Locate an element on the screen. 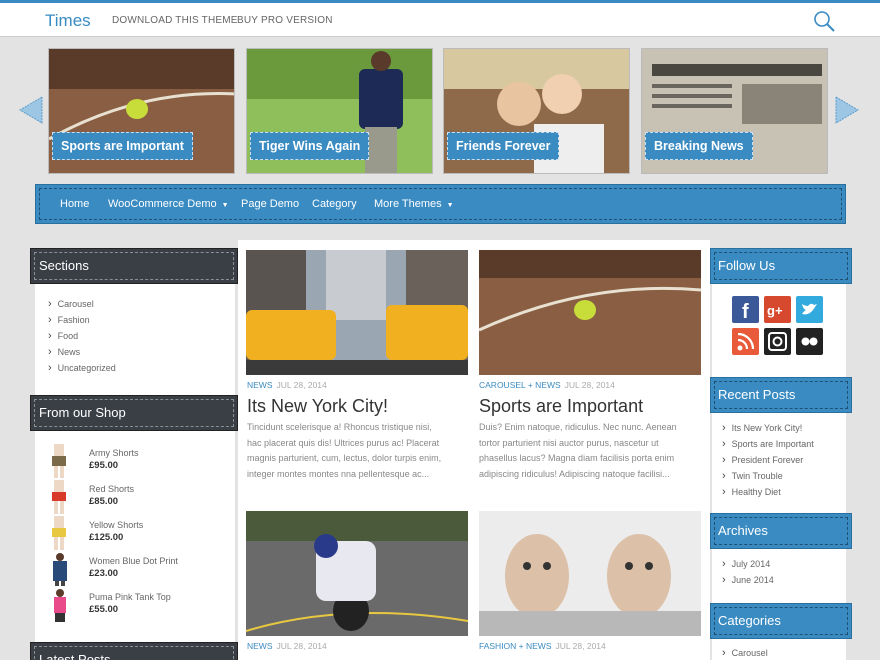 This screenshot has width=880, height=660. buy-pro-link: BUY PRO VERSION is located at coordinates (285, 20).